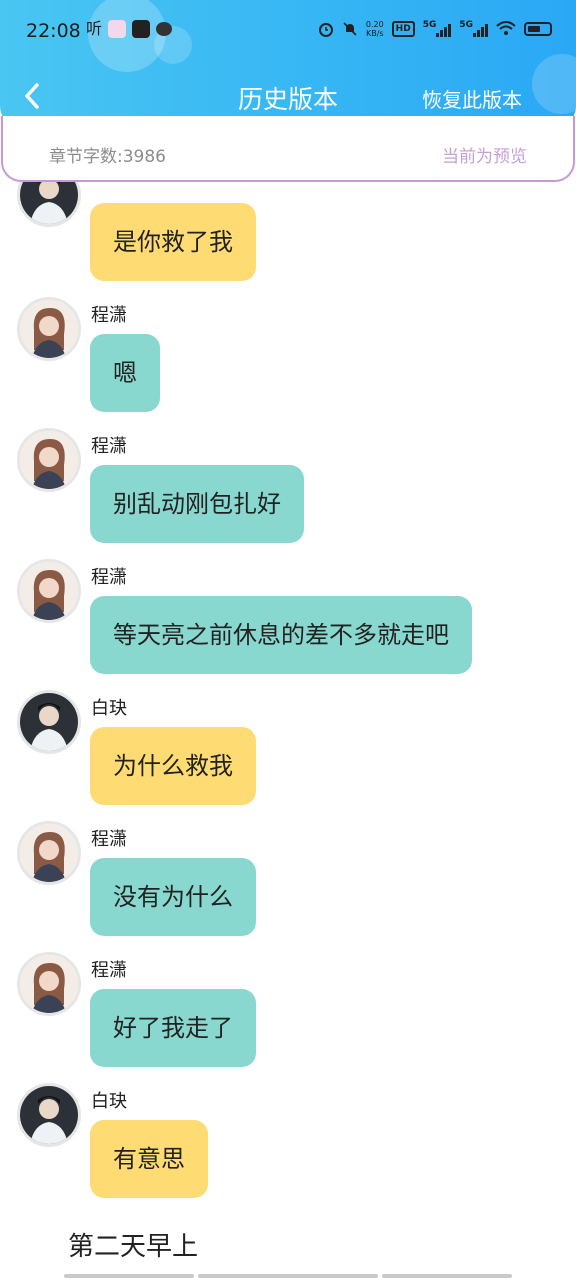 The width and height of the screenshot is (576, 1280). What do you see at coordinates (288, 1276) in the screenshot?
I see `narration-underline` at bounding box center [288, 1276].